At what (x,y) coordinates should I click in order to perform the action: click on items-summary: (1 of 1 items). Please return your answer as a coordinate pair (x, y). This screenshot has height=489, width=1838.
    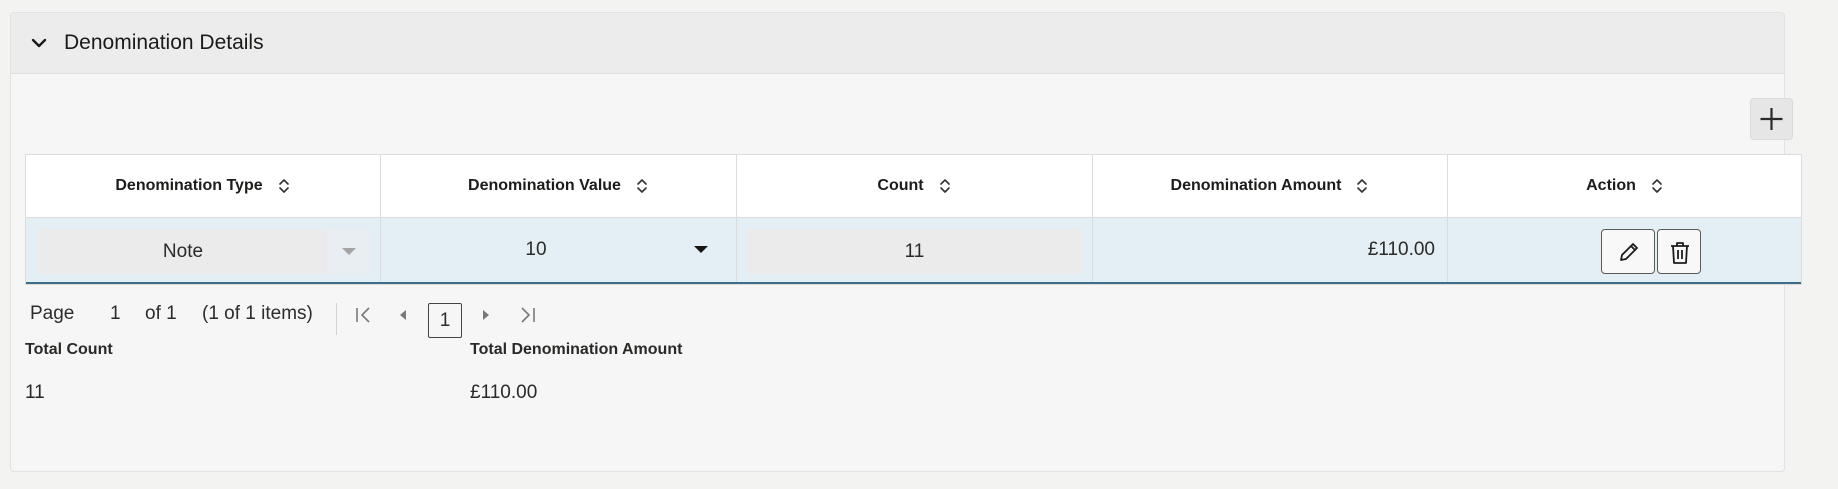
    Looking at the image, I should click on (257, 313).